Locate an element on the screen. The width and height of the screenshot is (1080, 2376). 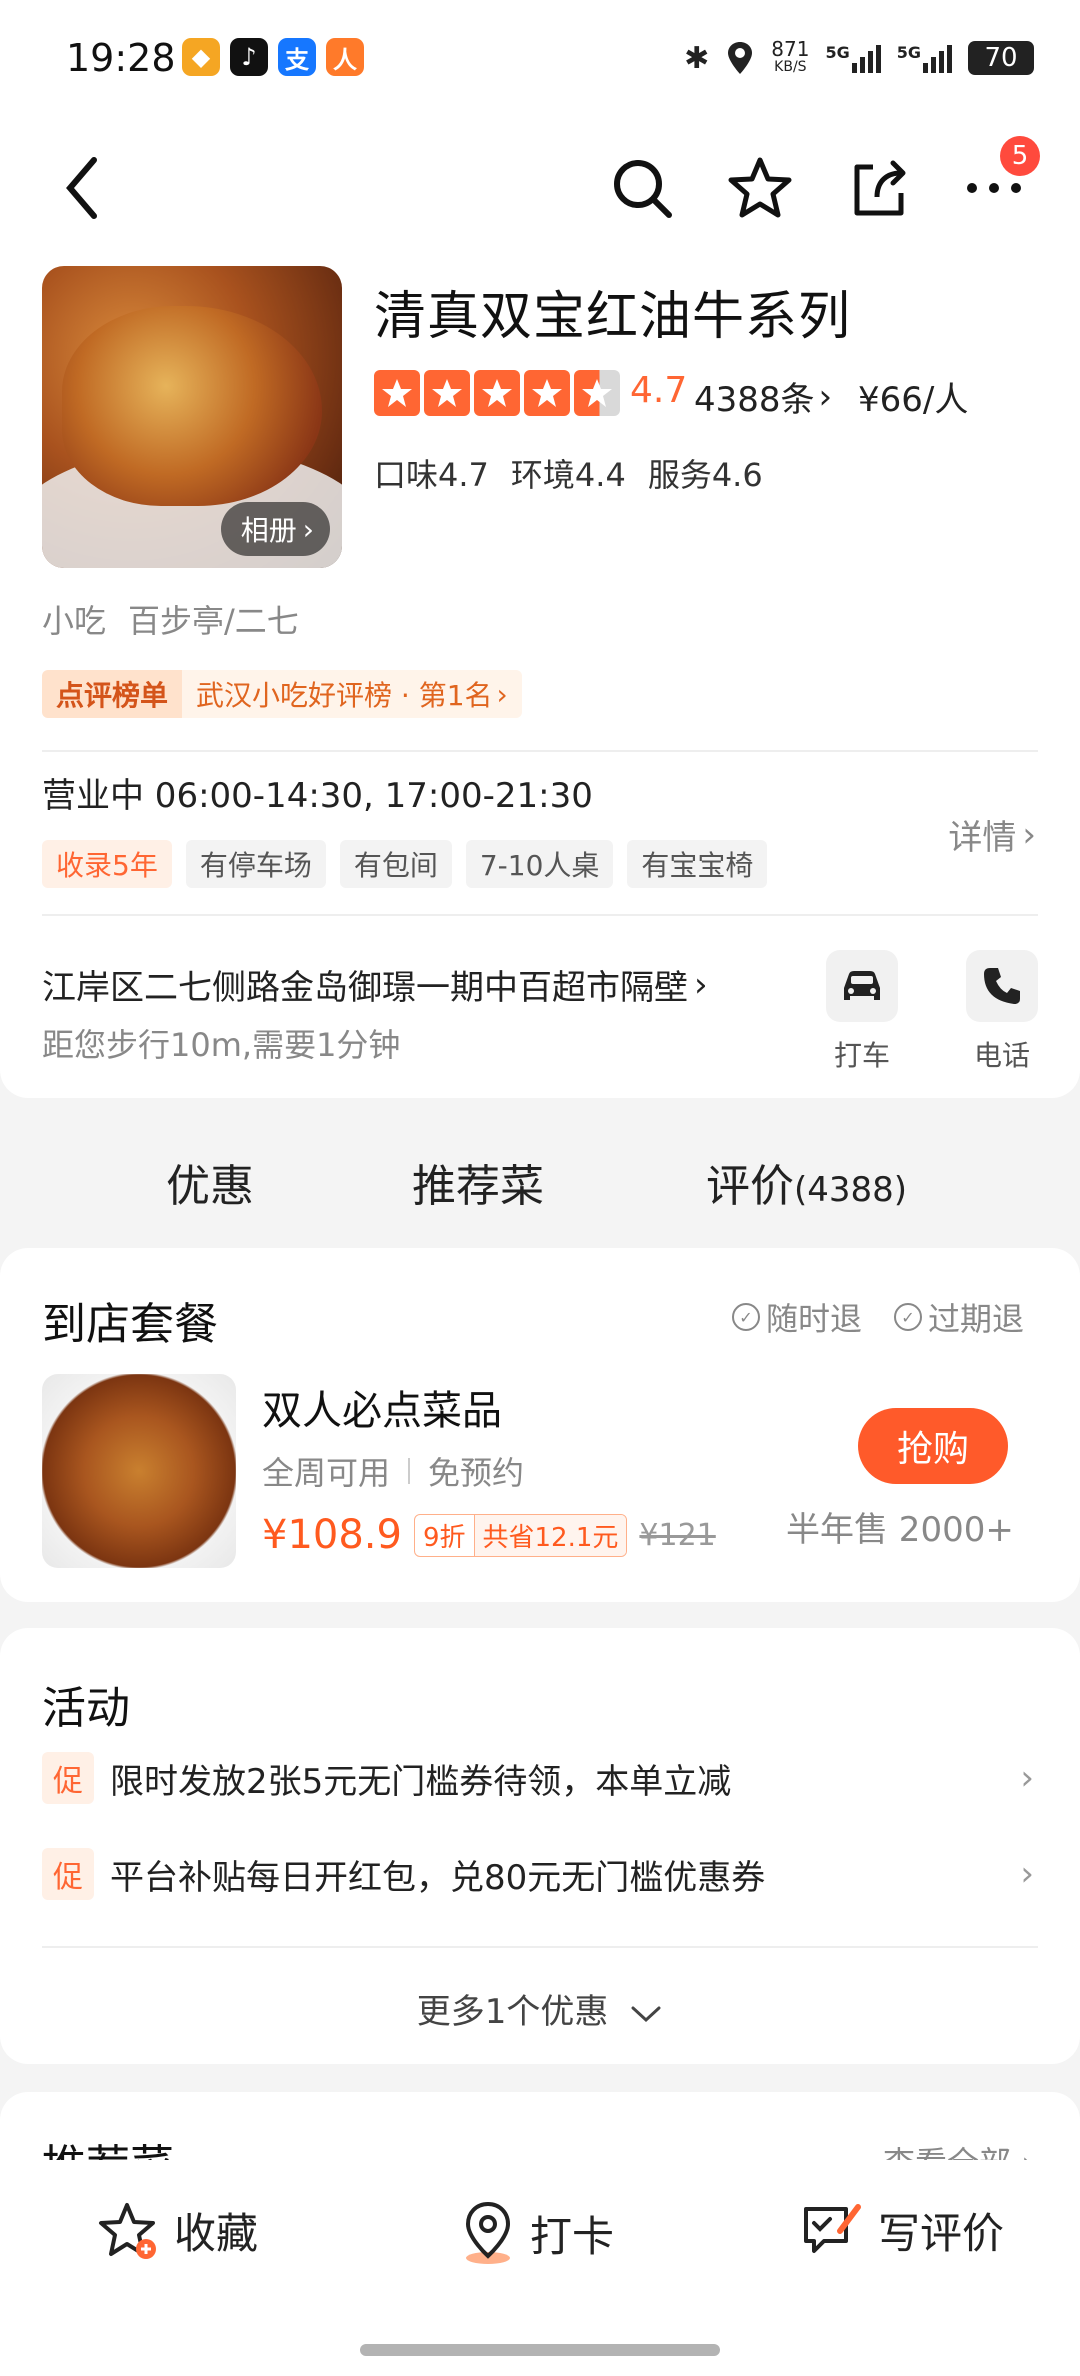
deal-availability: 全周可用 is located at coordinates (326, 1473).